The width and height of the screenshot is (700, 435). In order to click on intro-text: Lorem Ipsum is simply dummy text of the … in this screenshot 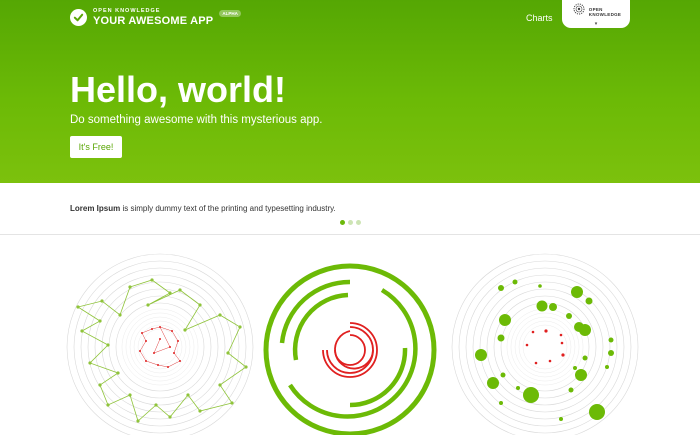, I will do `click(203, 208)`.